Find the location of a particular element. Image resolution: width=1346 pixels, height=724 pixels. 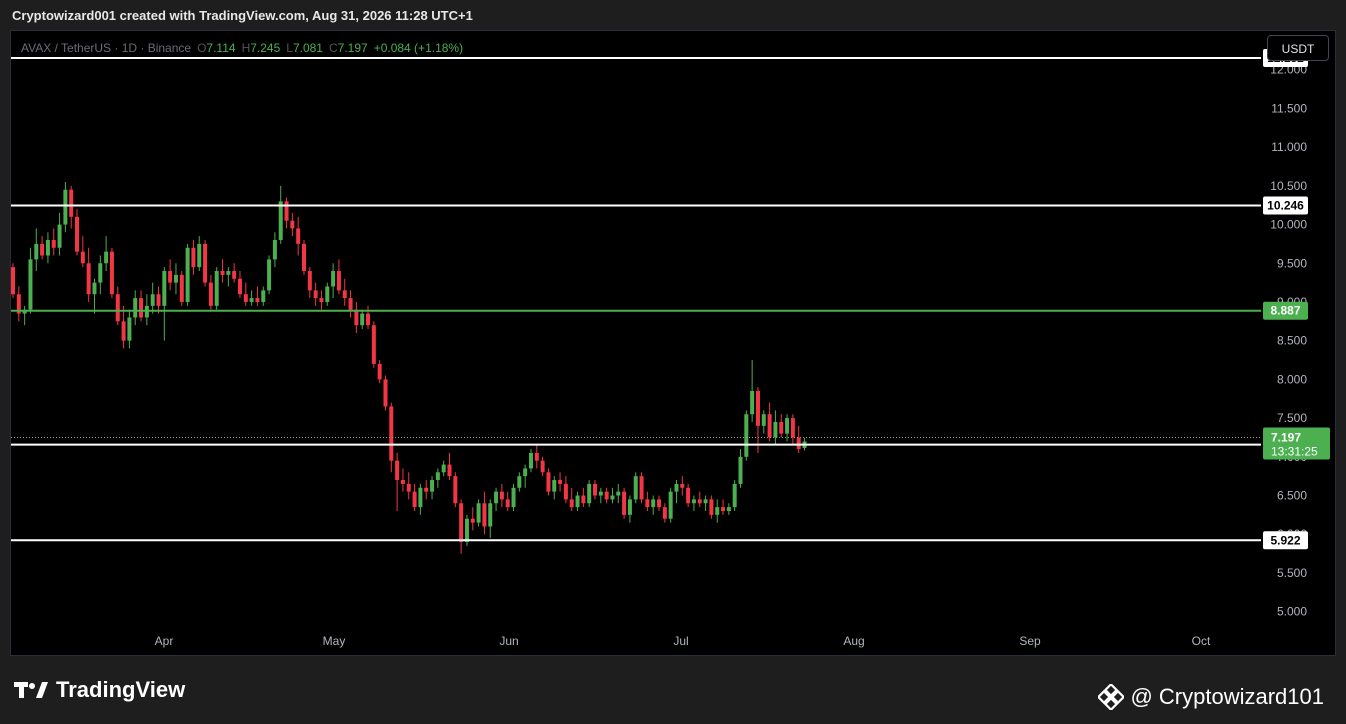

price-tick-label: 10.000 is located at coordinates (1288, 225).